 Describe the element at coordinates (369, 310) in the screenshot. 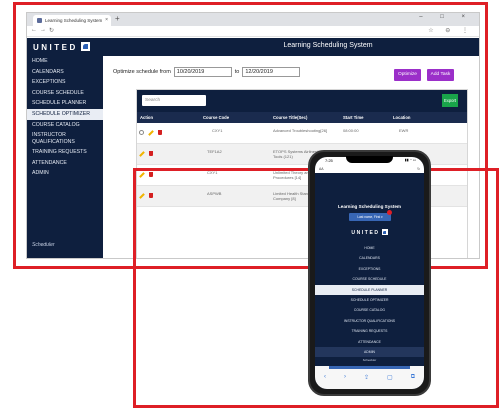

I see `phone-nav-course-catalog: COURSE CATALOG` at that location.